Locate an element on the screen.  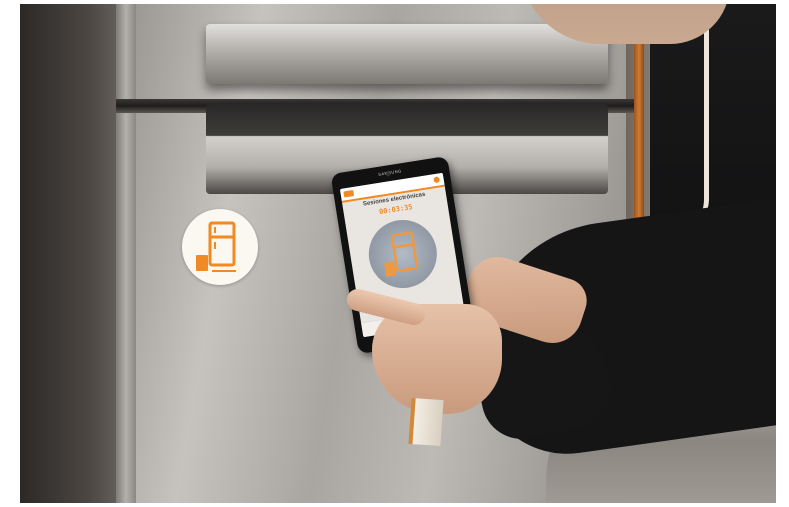
tablet-camera is located at coordinates (388, 174).